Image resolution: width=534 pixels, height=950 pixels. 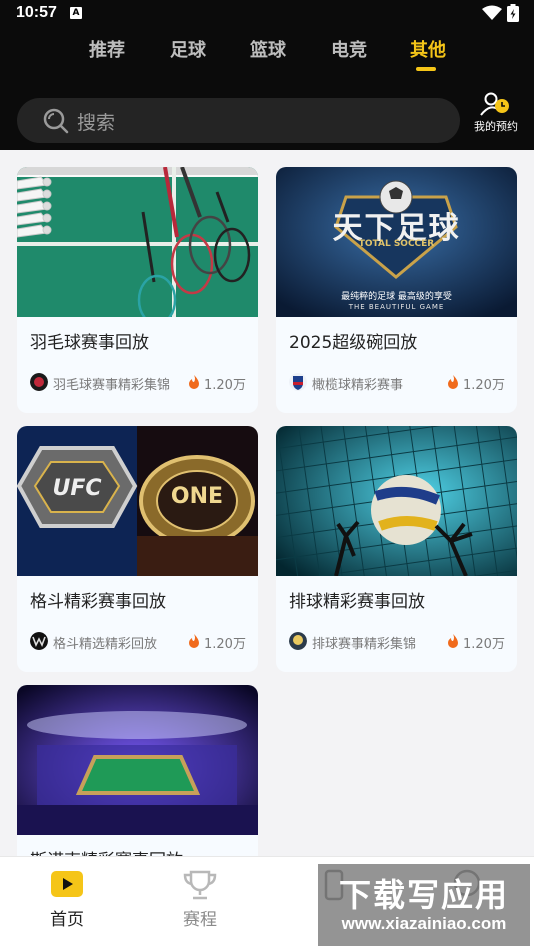 I want to click on status-time: 10:57, so click(x=36, y=12).